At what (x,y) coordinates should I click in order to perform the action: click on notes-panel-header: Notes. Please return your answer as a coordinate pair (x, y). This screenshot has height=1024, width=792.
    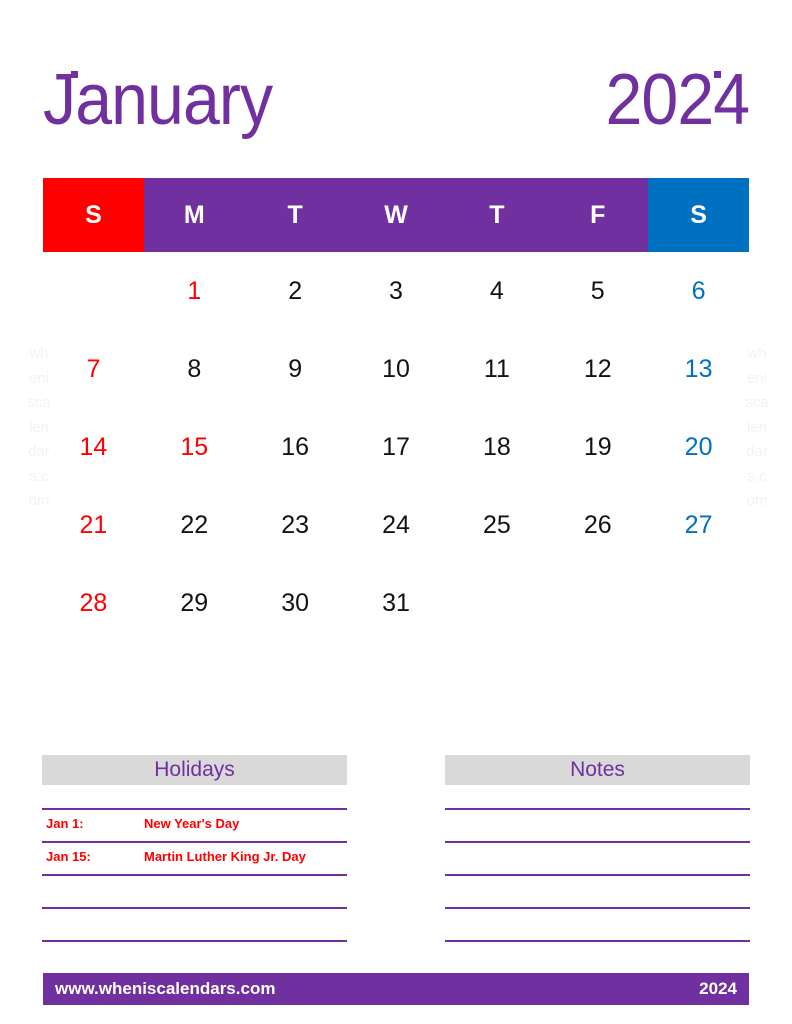
    Looking at the image, I should click on (597, 770).